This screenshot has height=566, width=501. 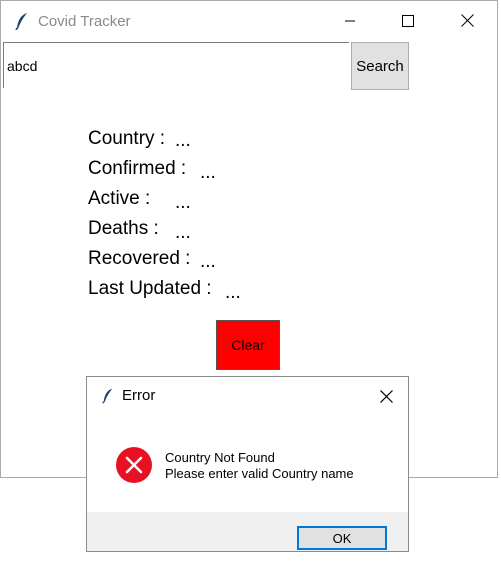 I want to click on search-input, so click(x=176, y=65).